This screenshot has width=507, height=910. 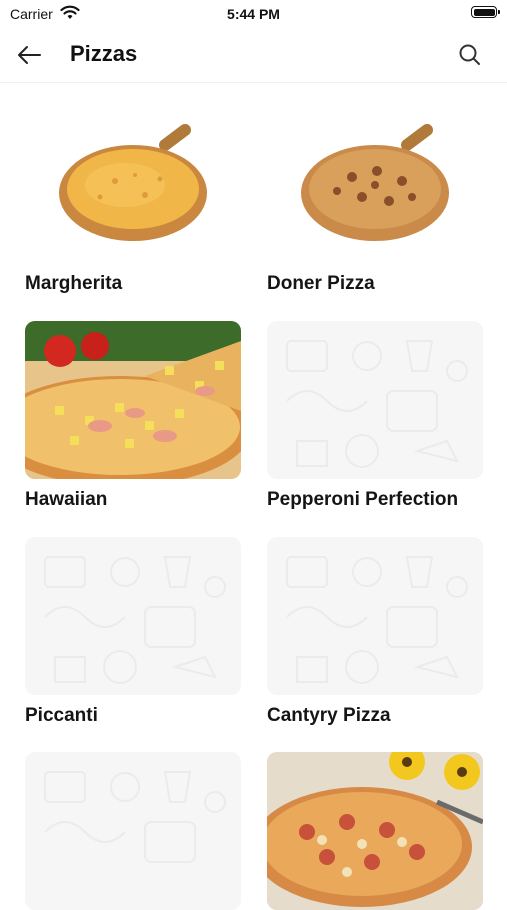 I want to click on product-card: Pepperoni Perfection, so click(x=375, y=416).